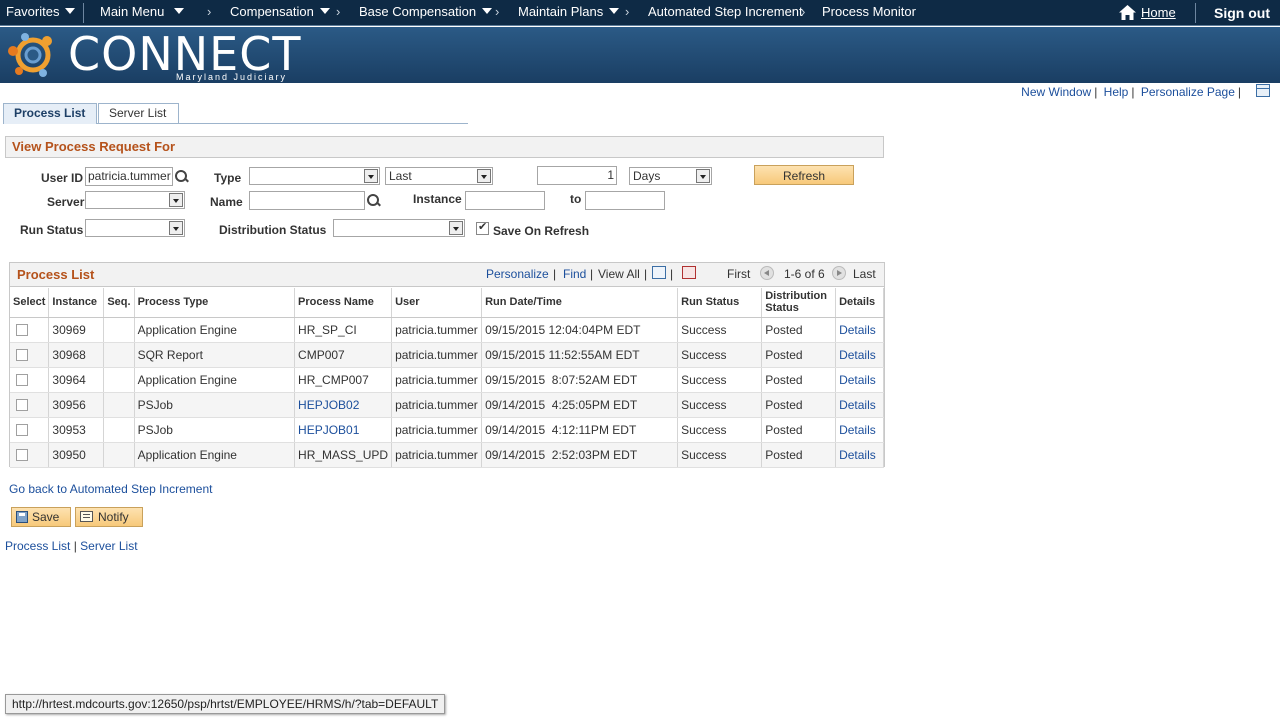 The height and width of the screenshot is (720, 1280). I want to click on personalize-link: Personalize, so click(517, 274).